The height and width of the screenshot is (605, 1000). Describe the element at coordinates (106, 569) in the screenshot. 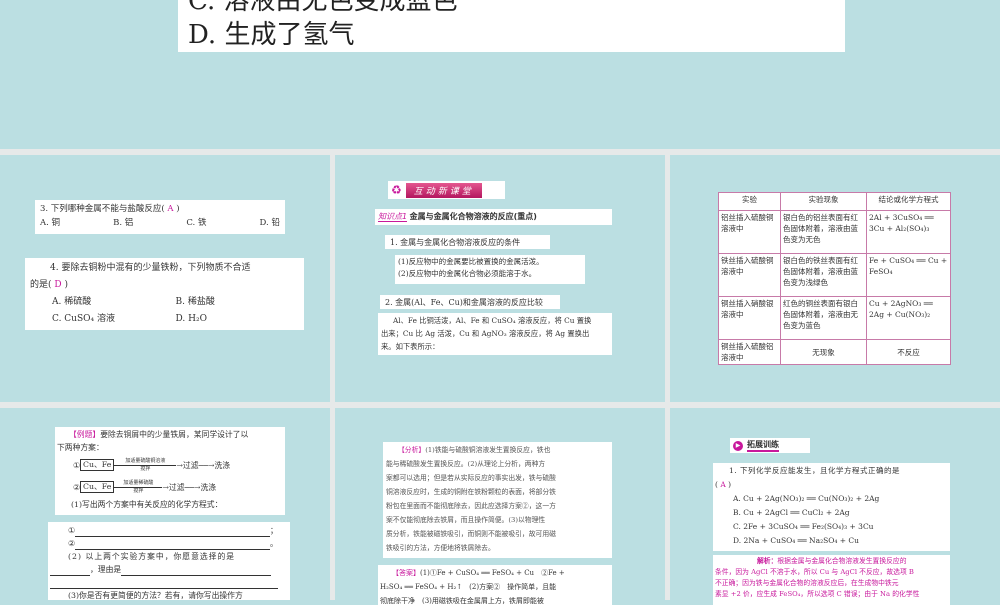

I see `reason-label: ，理由是` at that location.